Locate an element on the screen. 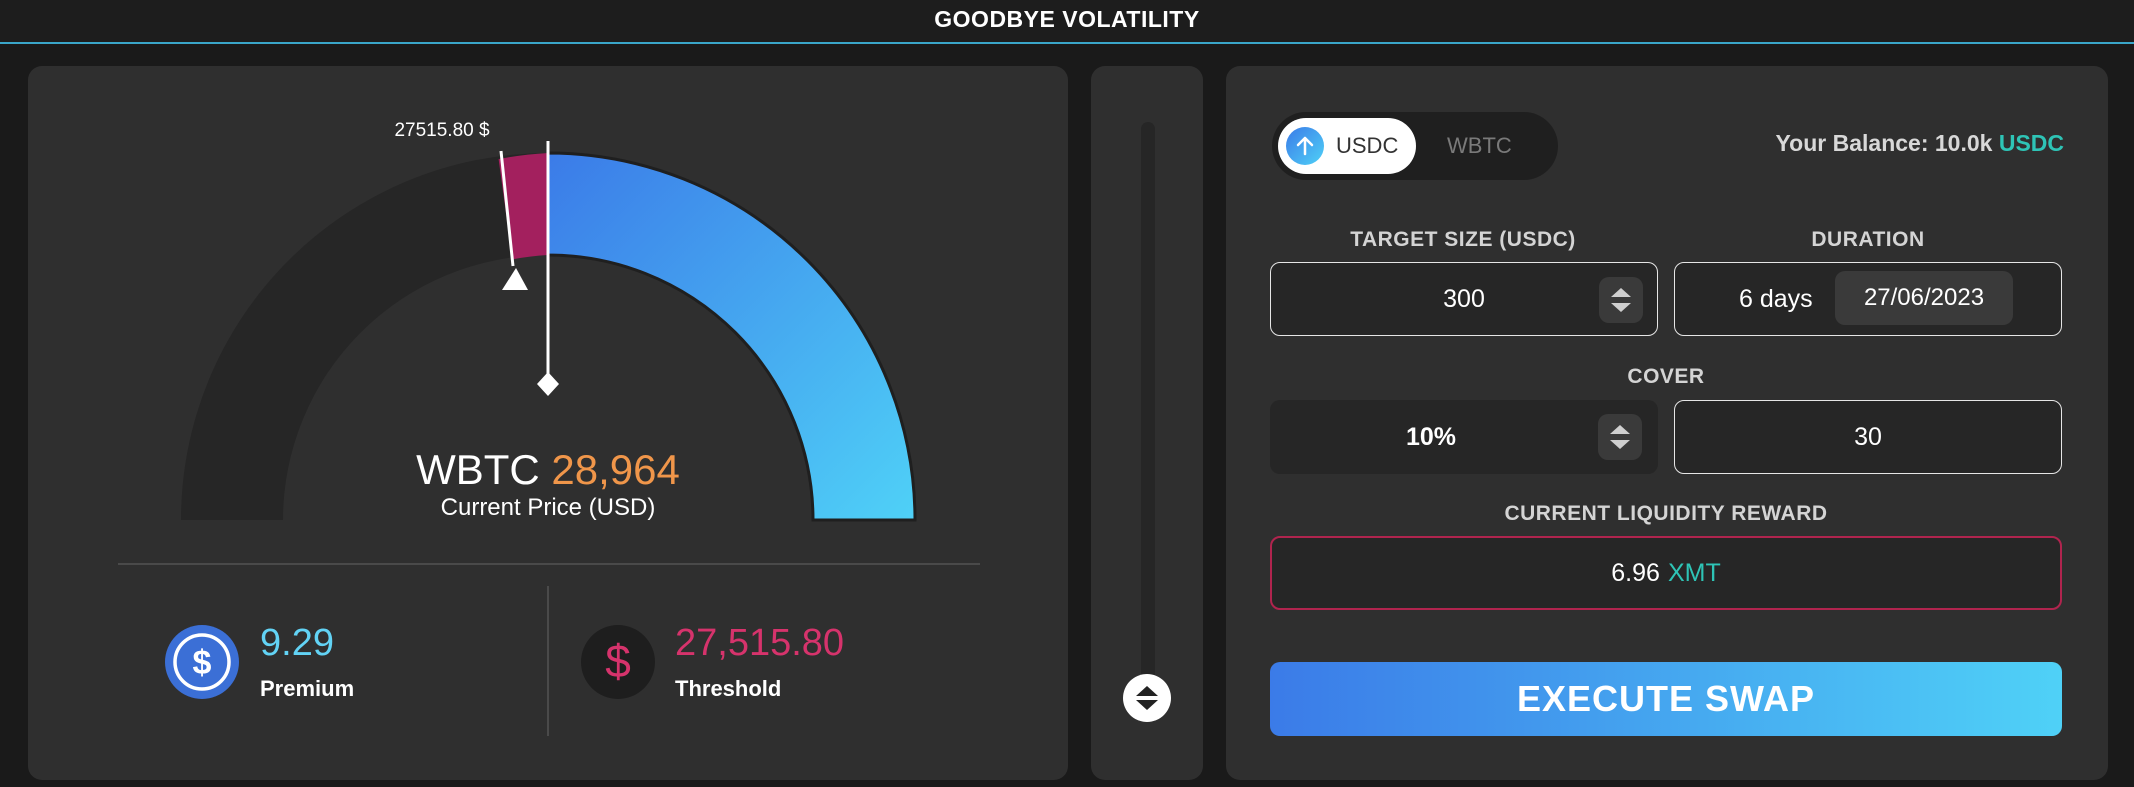  cover-amount-field: 30 is located at coordinates (1868, 437).